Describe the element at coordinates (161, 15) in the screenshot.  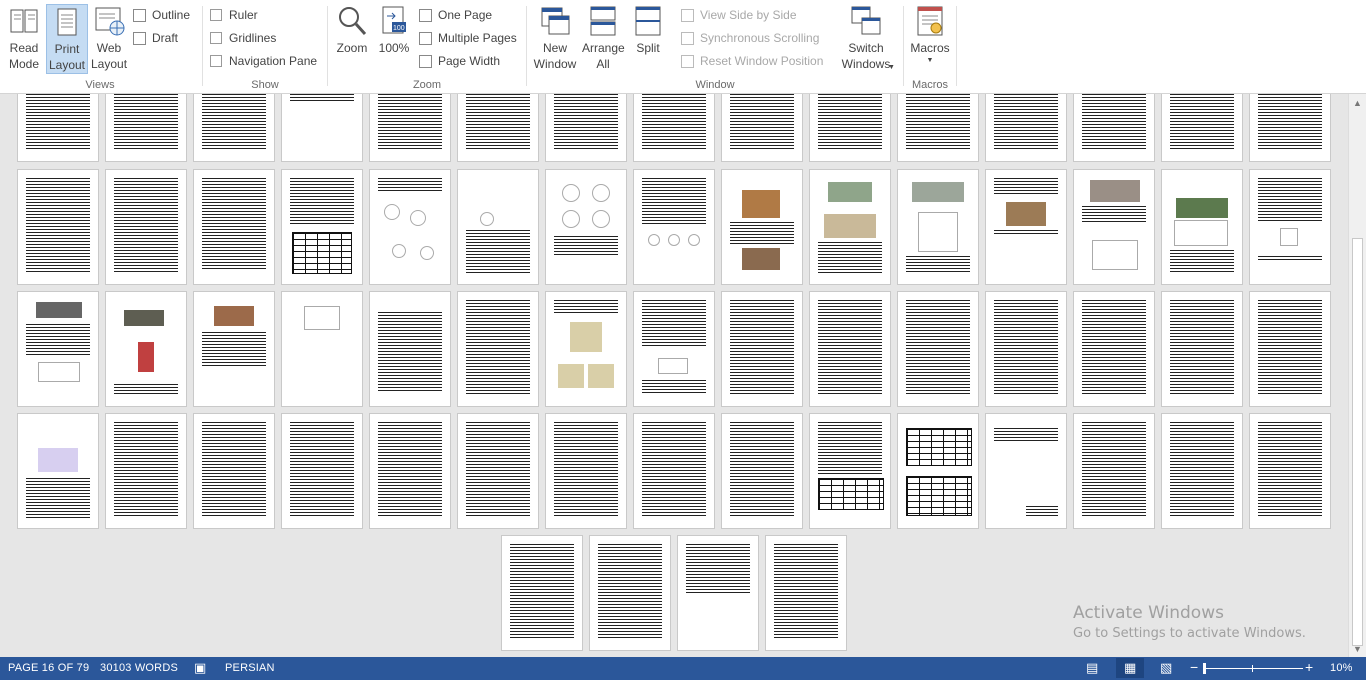
I see `outline-button: Outline` at that location.